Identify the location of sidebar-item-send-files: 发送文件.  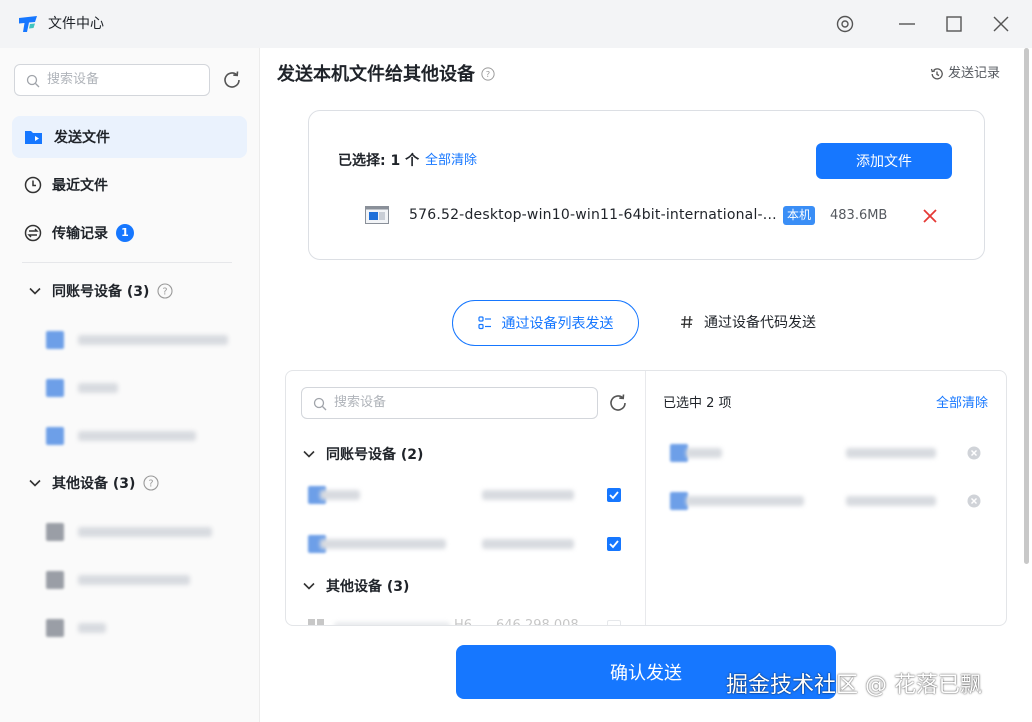
(129, 137).